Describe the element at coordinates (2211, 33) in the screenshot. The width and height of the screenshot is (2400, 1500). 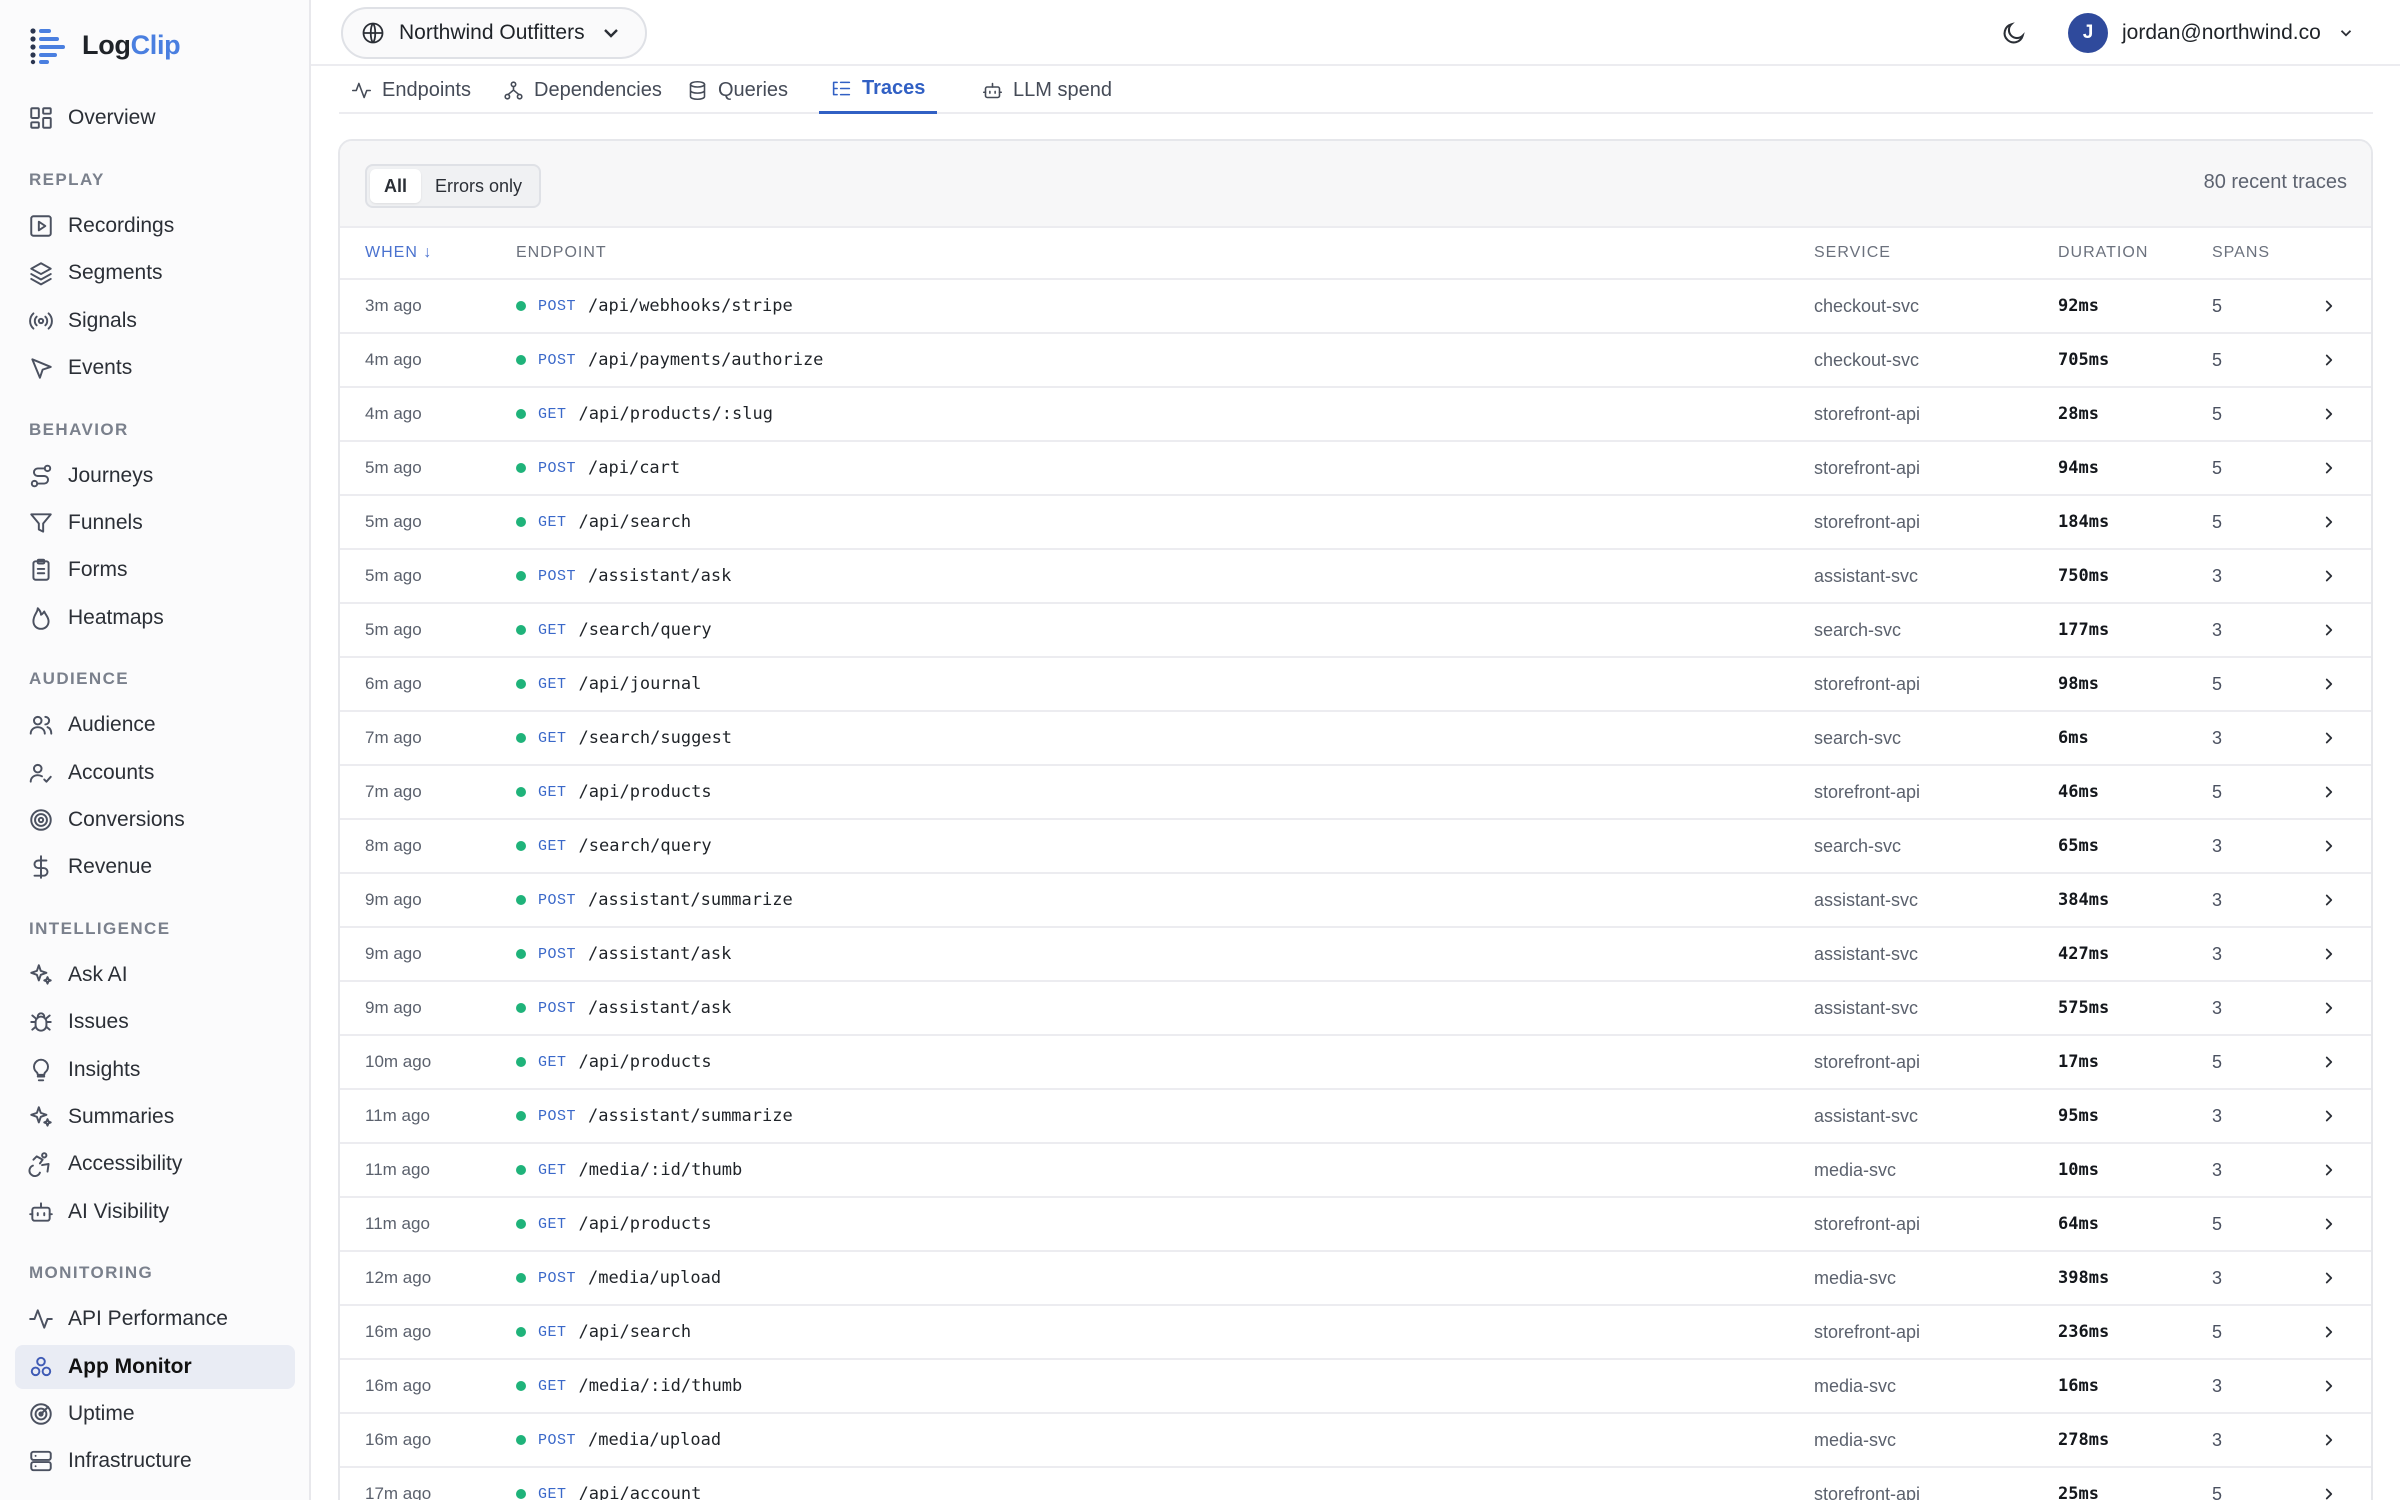
I see `user-menu: J jordan@northwind.co` at that location.